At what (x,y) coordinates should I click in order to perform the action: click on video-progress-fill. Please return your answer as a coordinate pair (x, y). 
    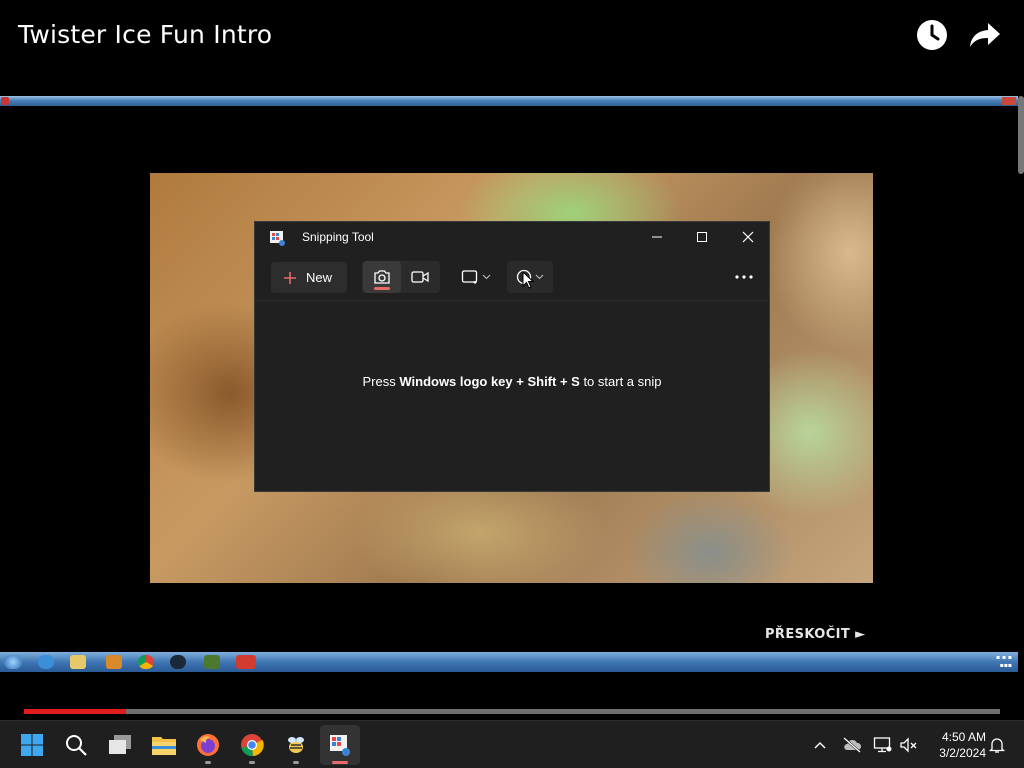
    Looking at the image, I should click on (75, 711).